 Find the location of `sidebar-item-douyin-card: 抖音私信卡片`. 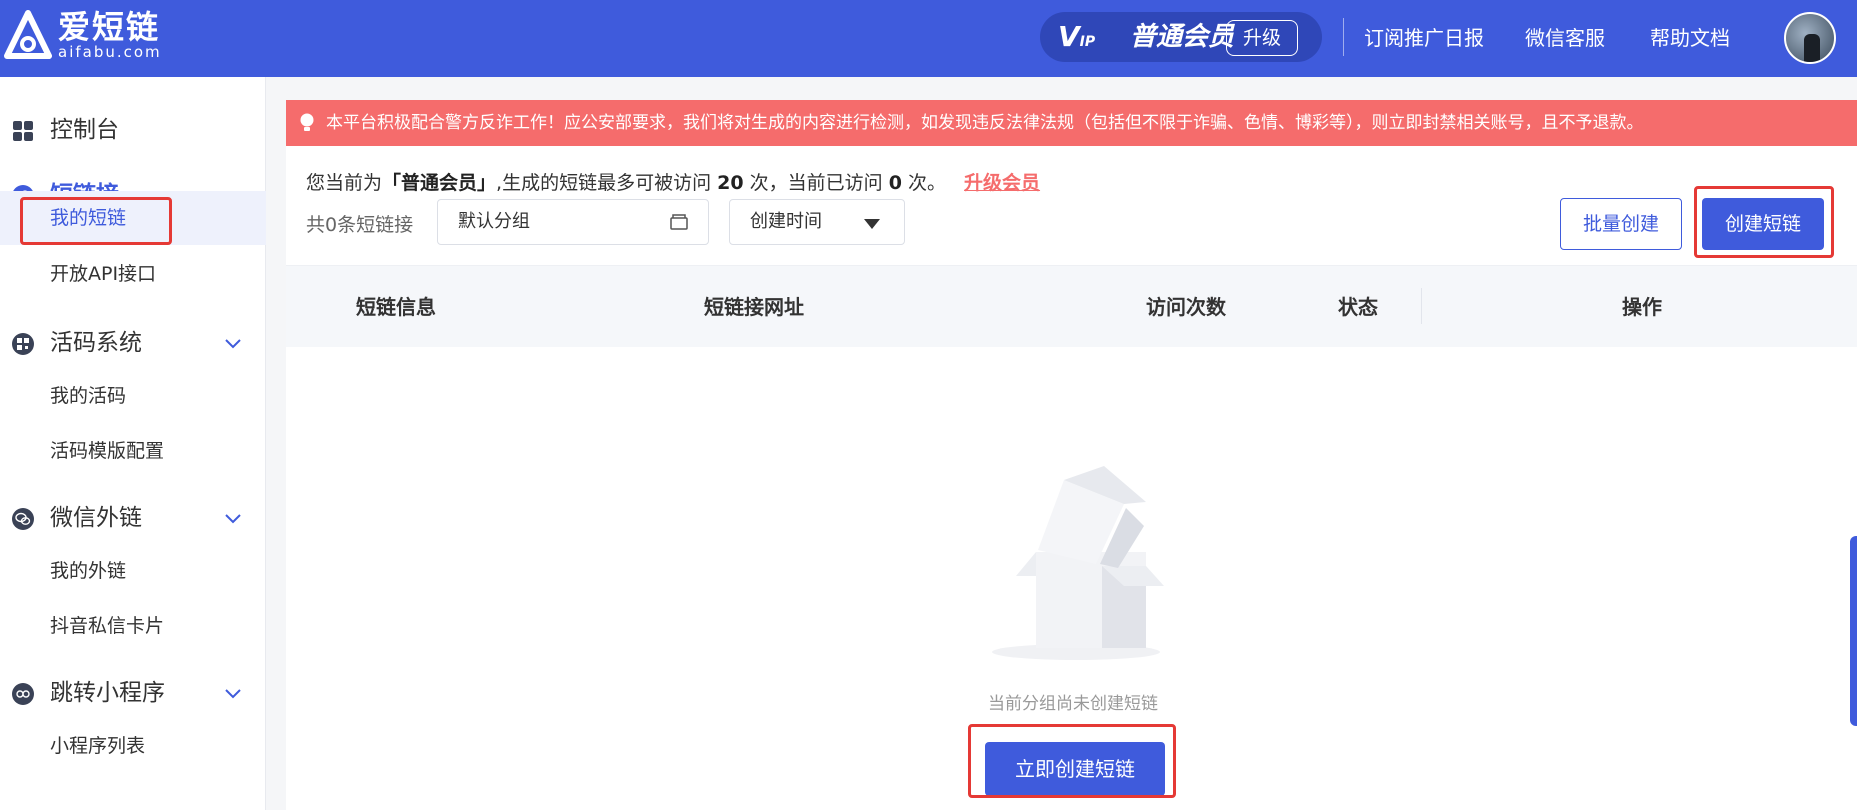

sidebar-item-douyin-card: 抖音私信卡片 is located at coordinates (133, 626).